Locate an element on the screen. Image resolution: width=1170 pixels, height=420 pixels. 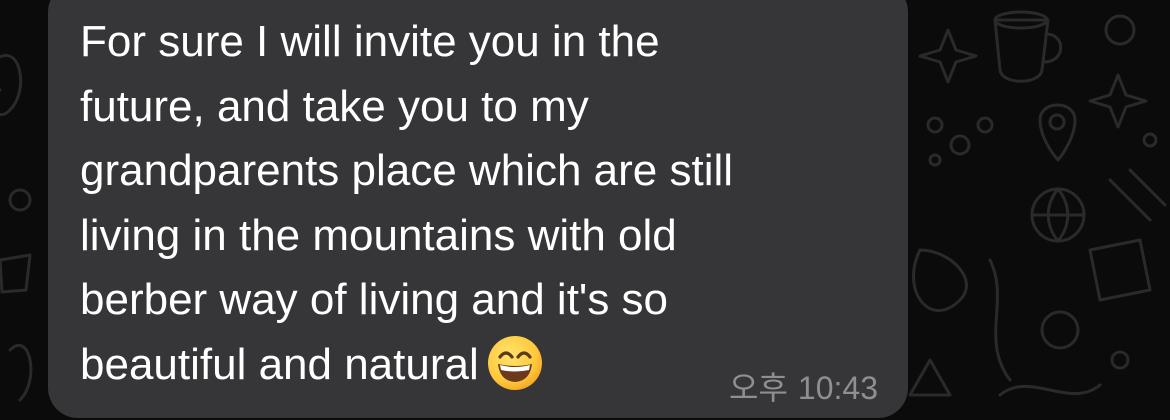
message-line: For sure I will invite you in the is located at coordinates (370, 41).